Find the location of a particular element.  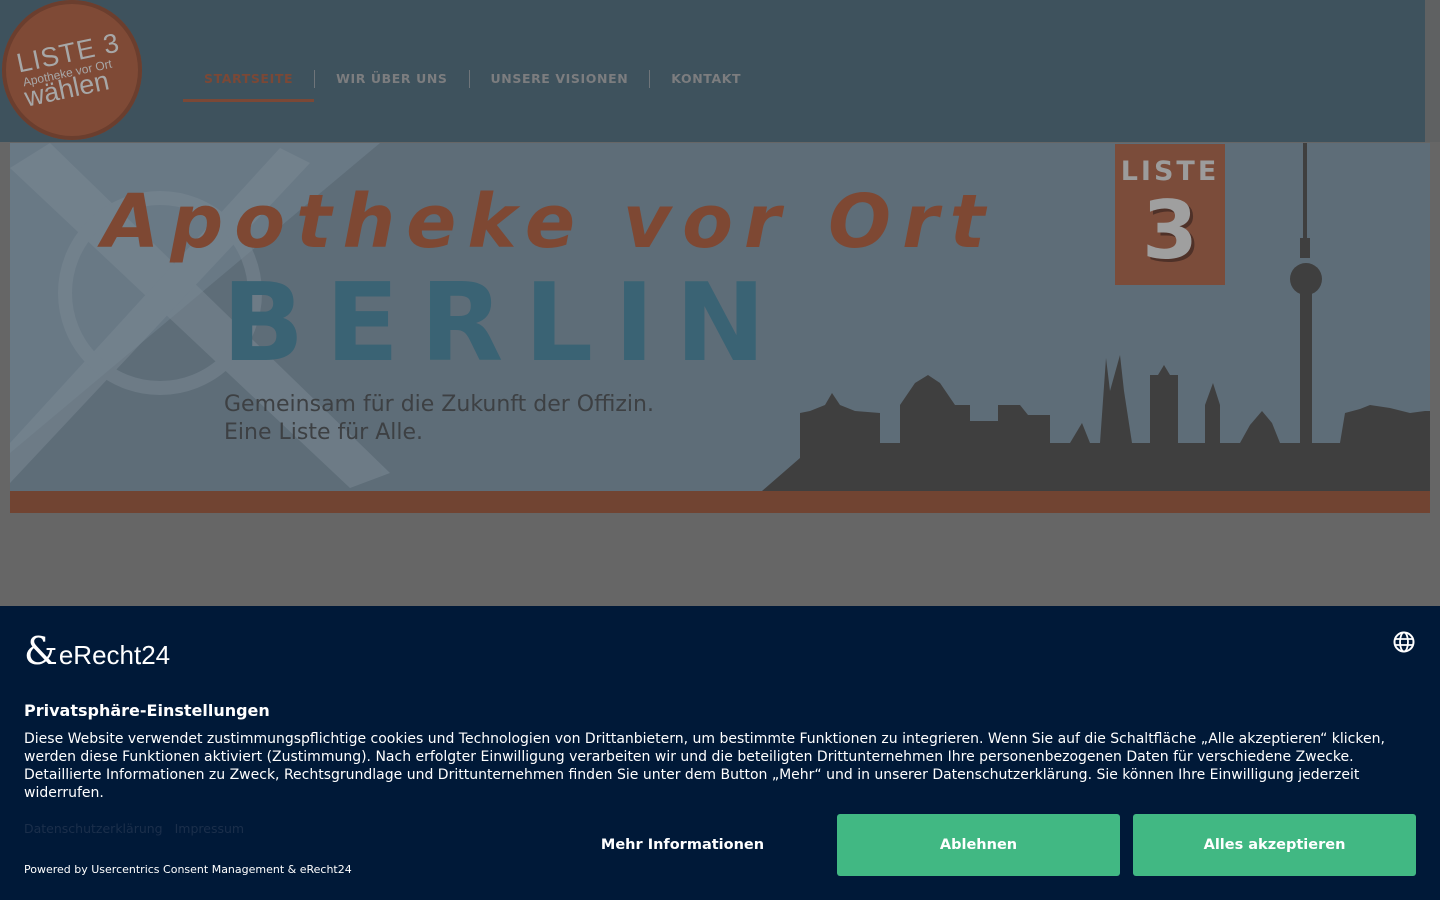

consent-links: Datenschutzerklärung Impressum is located at coordinates (134, 828).